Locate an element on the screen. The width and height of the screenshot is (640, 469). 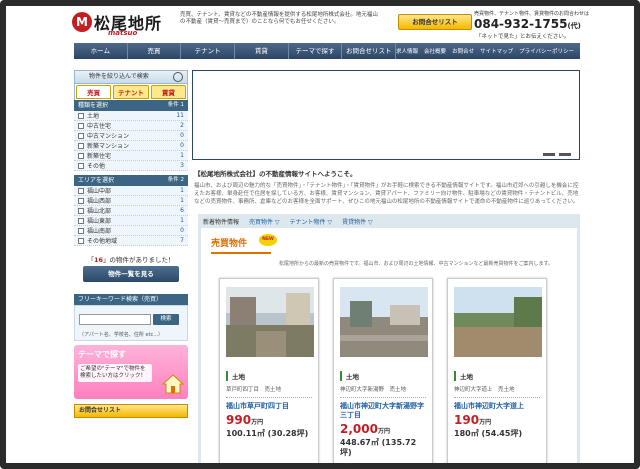
tab-tenant: テナント is located at coordinates (131, 92).